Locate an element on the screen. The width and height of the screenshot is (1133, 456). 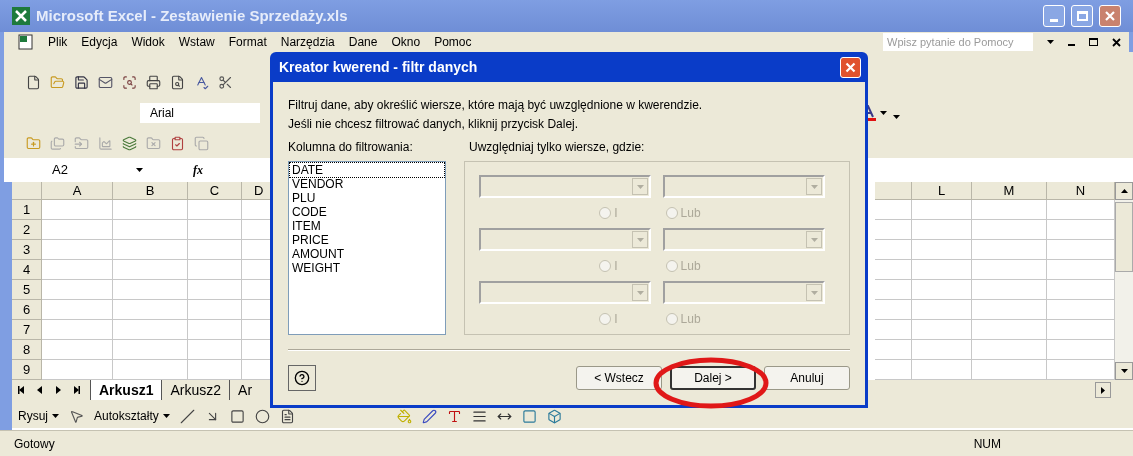
intro-text: Jeśli nie chcesz filtrować danych, kliknij przycisk Dalej. is located at coordinates (433, 124).